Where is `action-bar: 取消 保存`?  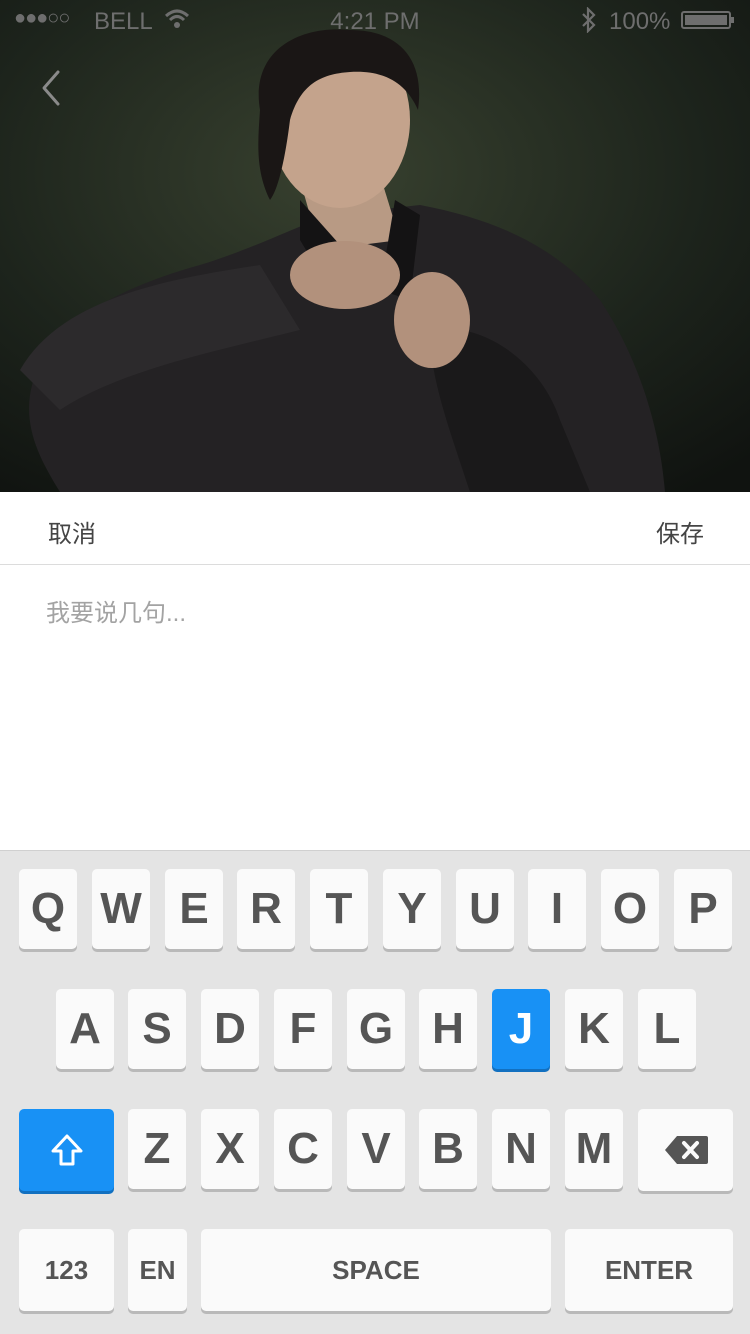 action-bar: 取消 保存 is located at coordinates (375, 528).